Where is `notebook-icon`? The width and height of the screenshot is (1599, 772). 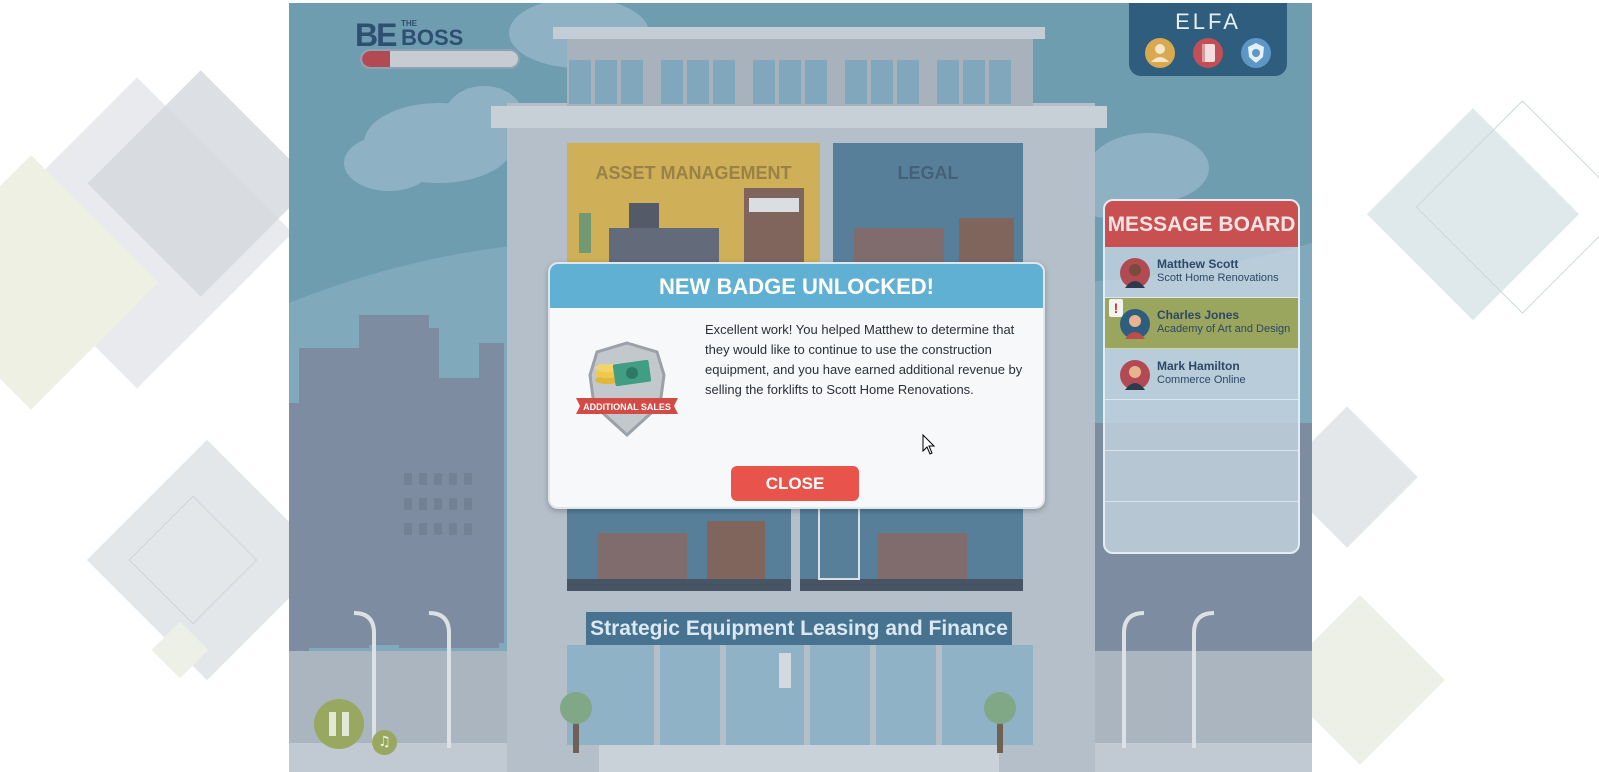 notebook-icon is located at coordinates (1208, 53).